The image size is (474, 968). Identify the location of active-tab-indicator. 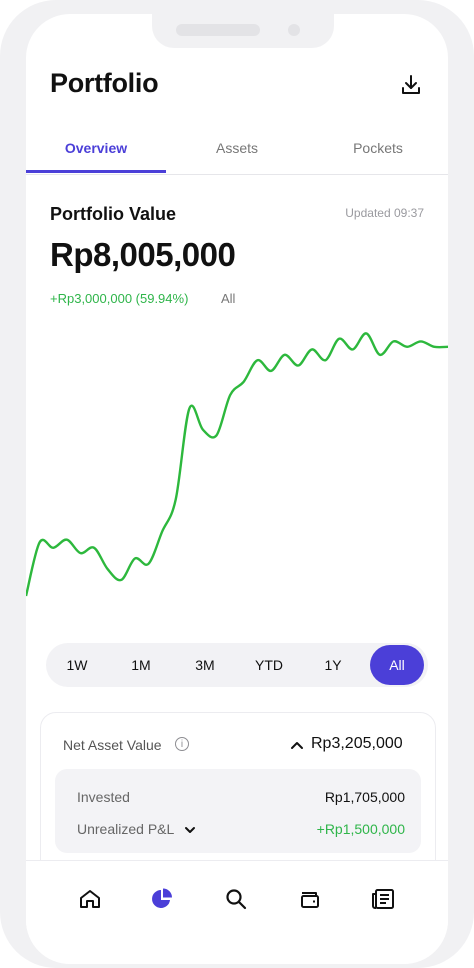
(96, 171).